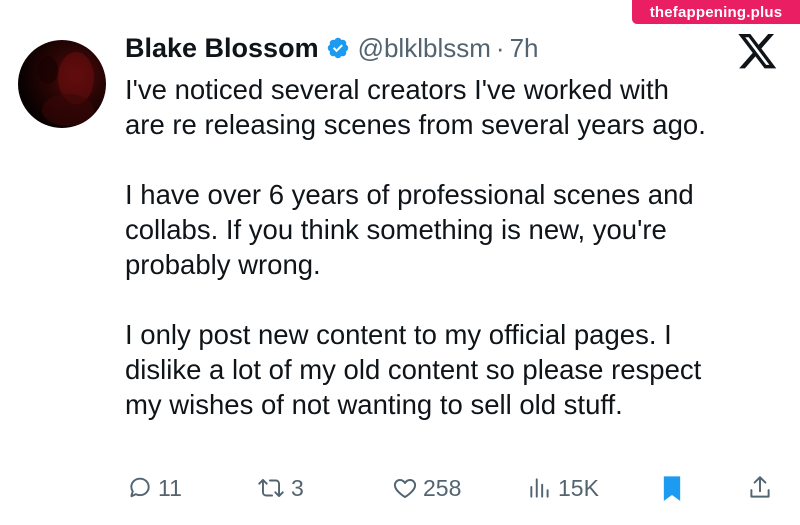  What do you see at coordinates (539, 488) in the screenshot?
I see `views-icon` at bounding box center [539, 488].